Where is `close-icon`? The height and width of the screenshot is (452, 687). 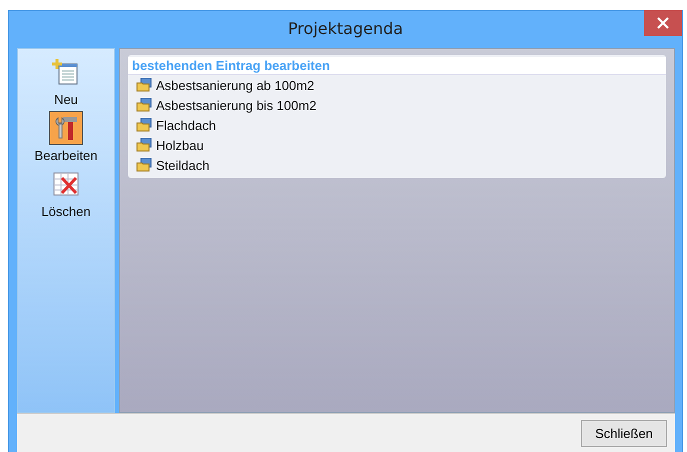
close-icon is located at coordinates (663, 23).